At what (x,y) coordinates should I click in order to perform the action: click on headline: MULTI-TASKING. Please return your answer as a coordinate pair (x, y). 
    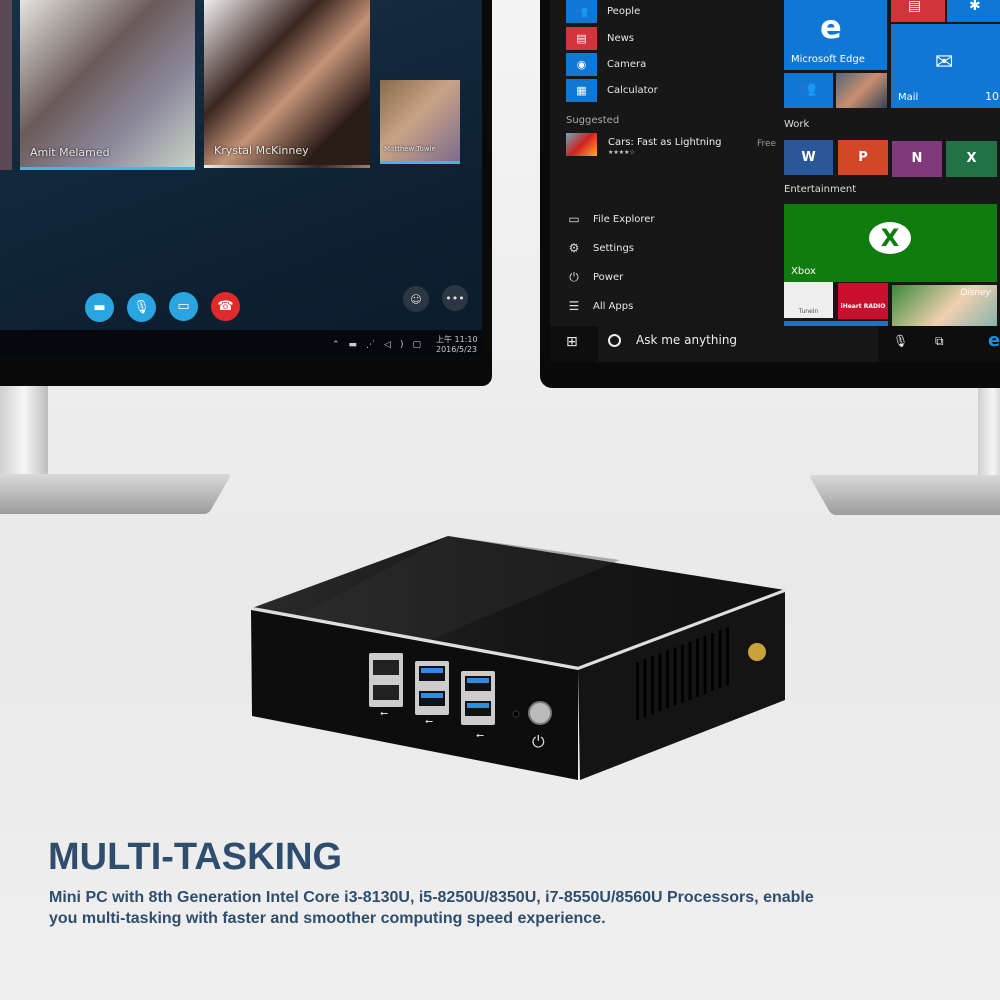
    Looking at the image, I should click on (195, 857).